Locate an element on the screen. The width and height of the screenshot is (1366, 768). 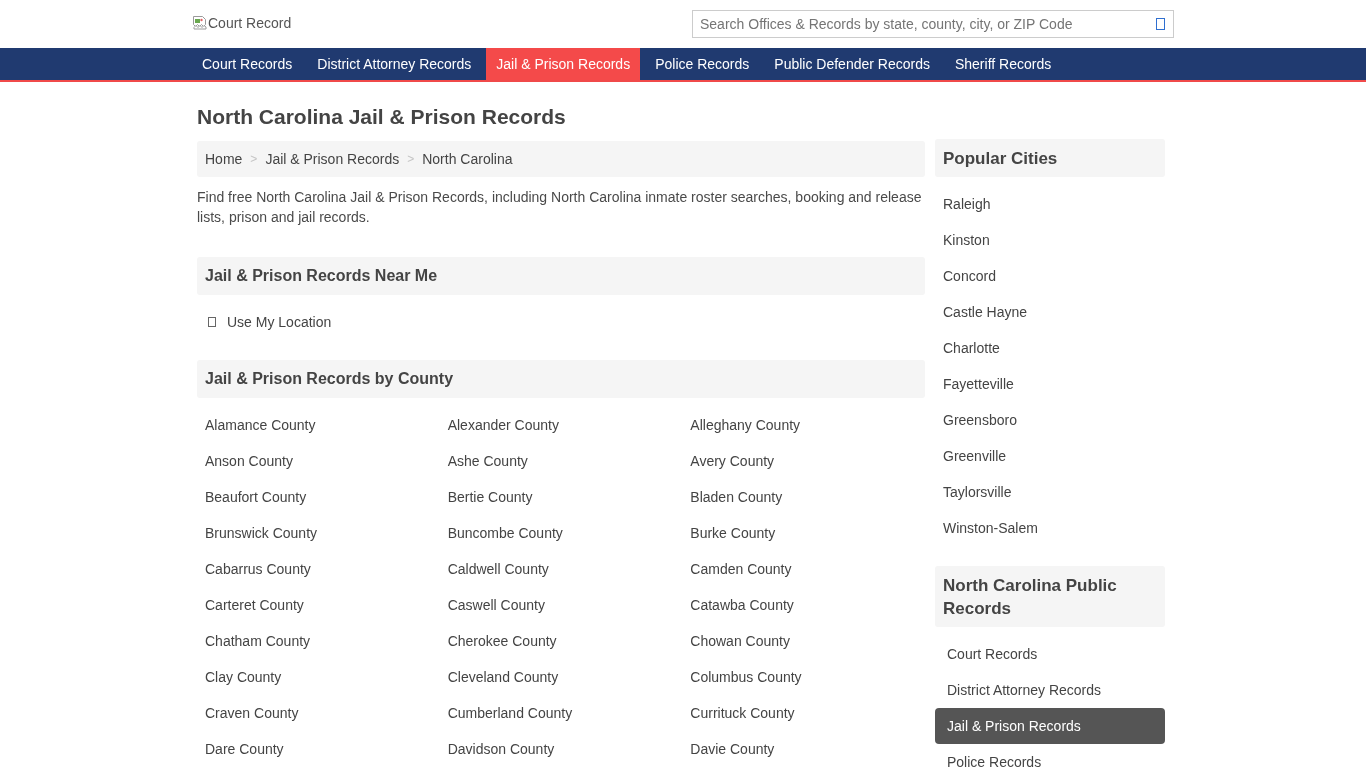
county-link: Ashe County is located at coordinates (487, 461).